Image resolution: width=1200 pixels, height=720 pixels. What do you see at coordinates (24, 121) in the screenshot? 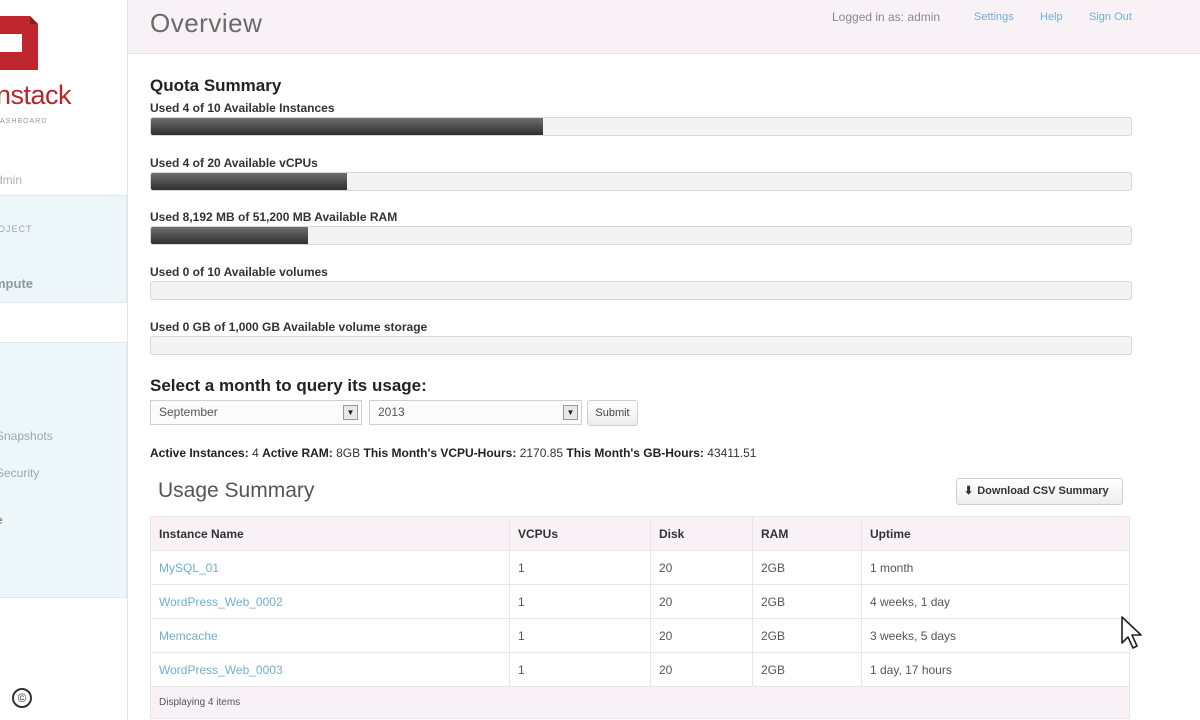
I see `logo-subtitle: ASHBOARD` at bounding box center [24, 121].